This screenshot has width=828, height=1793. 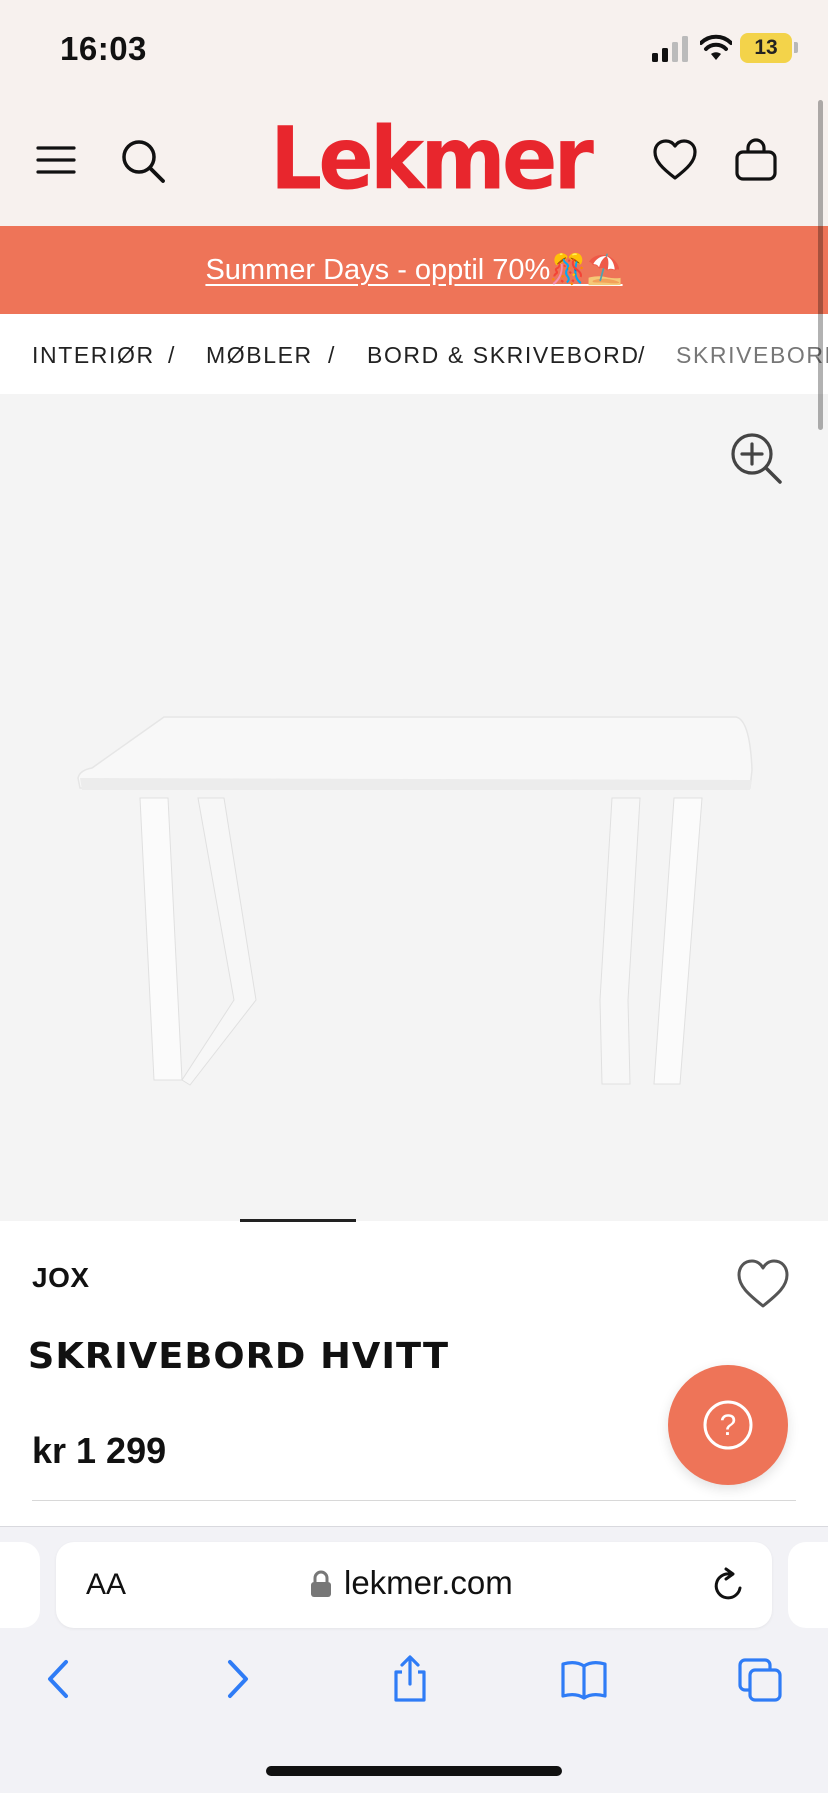 What do you see at coordinates (414, 1771) in the screenshot?
I see `home-indicator` at bounding box center [414, 1771].